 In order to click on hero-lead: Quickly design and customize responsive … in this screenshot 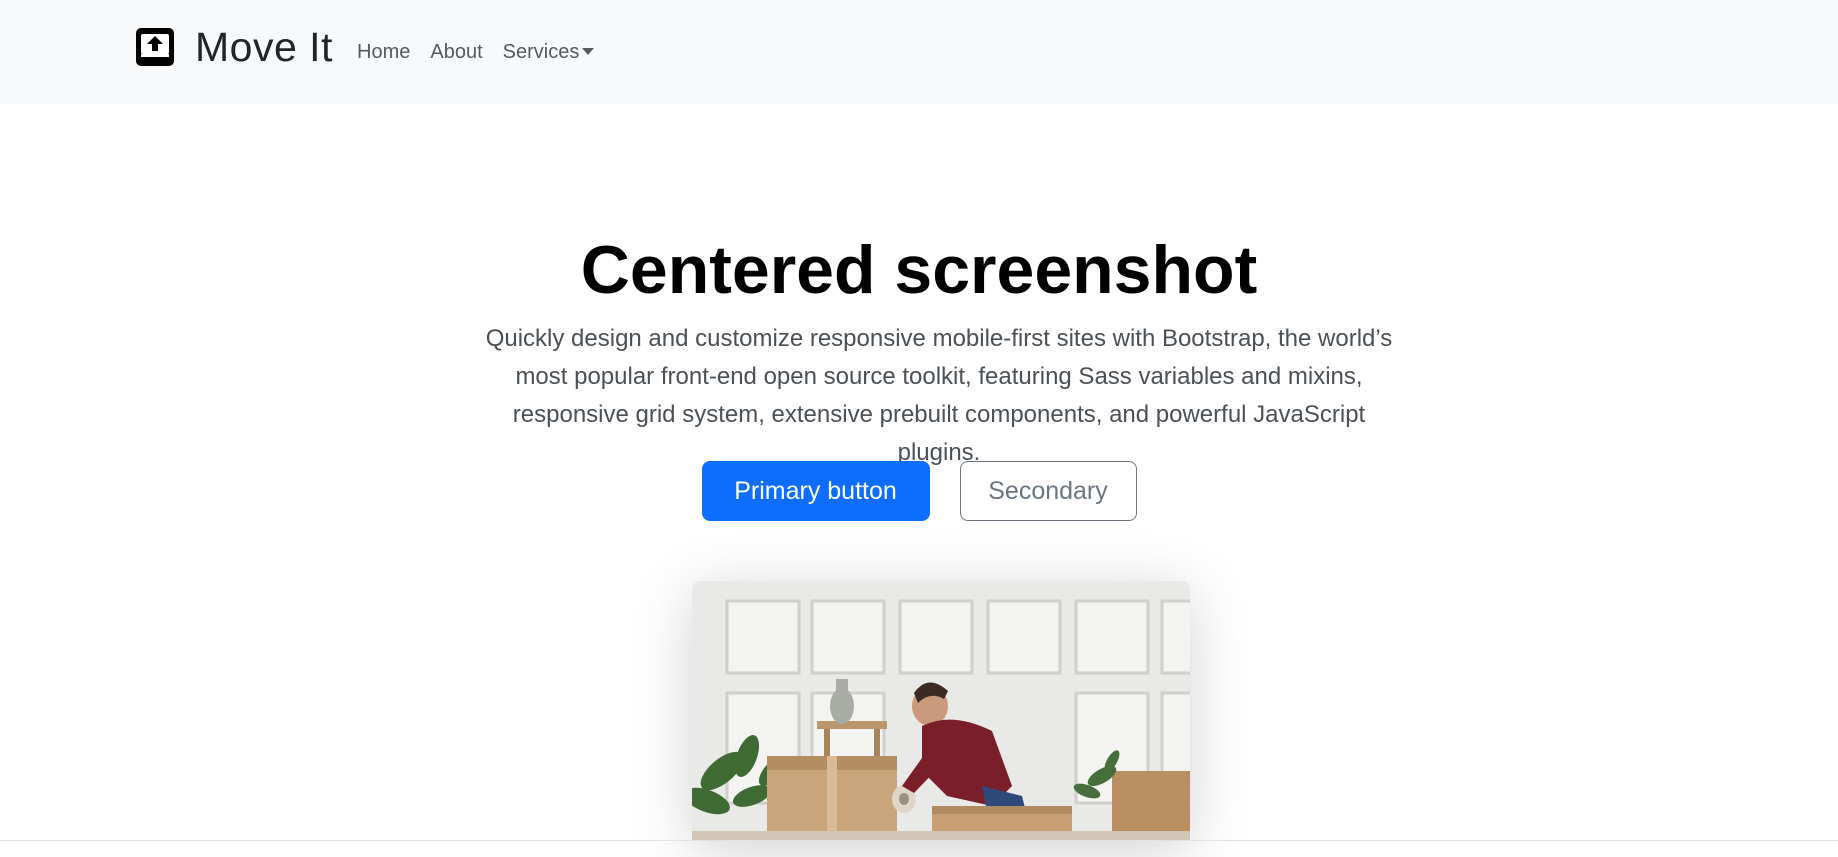, I will do `click(939, 395)`.